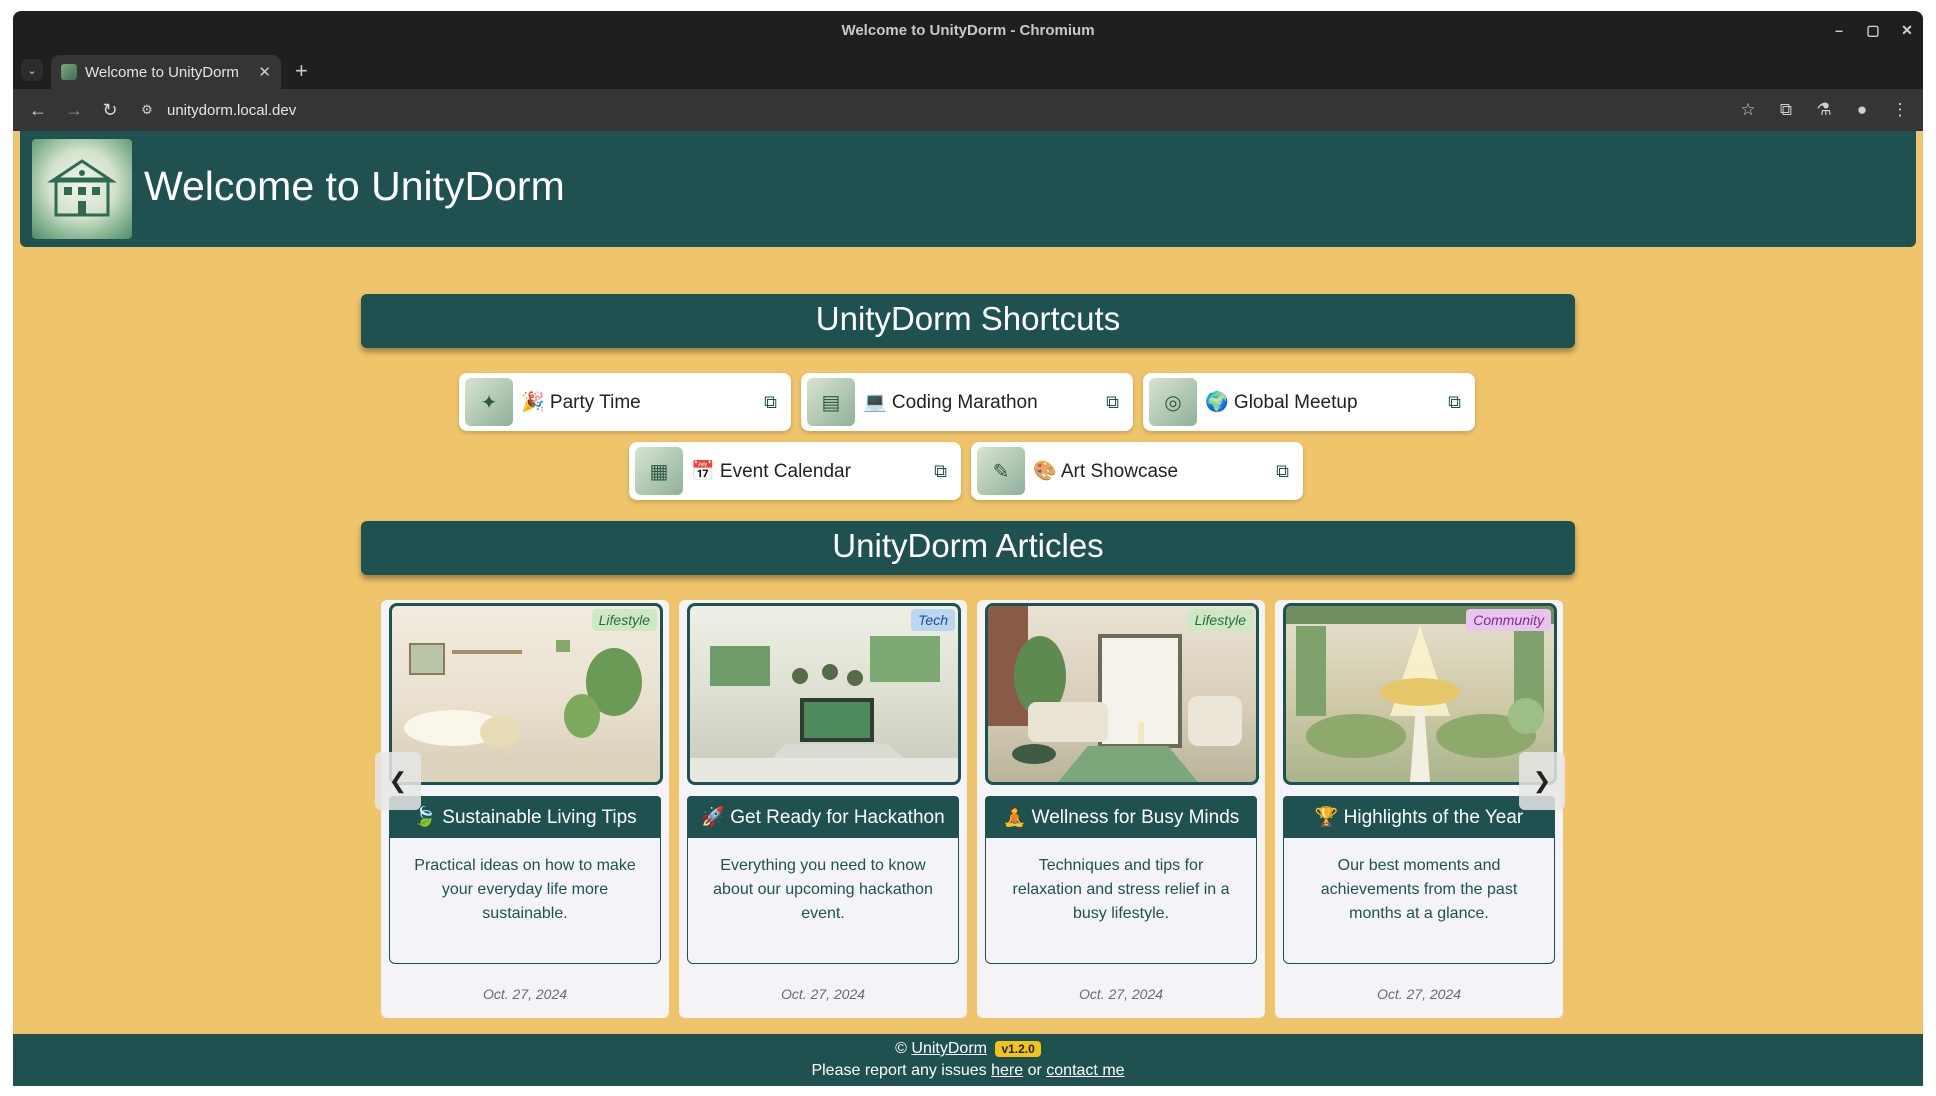 The image size is (1936, 1096). Describe the element at coordinates (1001, 471) in the screenshot. I see `palette-icon: ✎` at that location.